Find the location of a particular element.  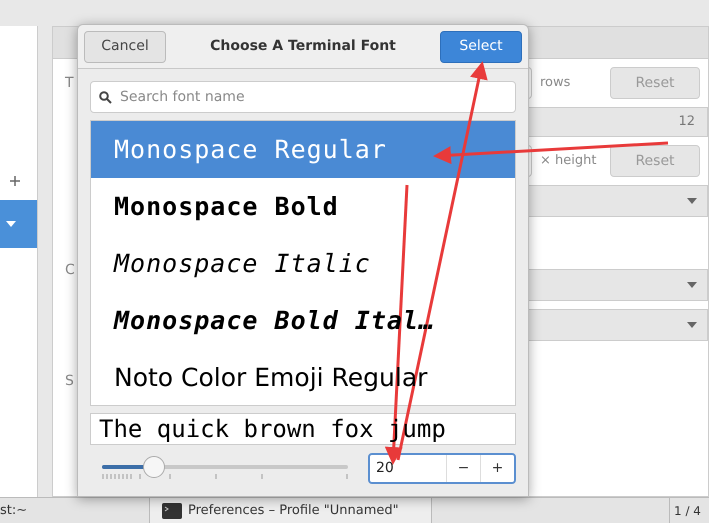

size-input: 20 is located at coordinates (408, 468).